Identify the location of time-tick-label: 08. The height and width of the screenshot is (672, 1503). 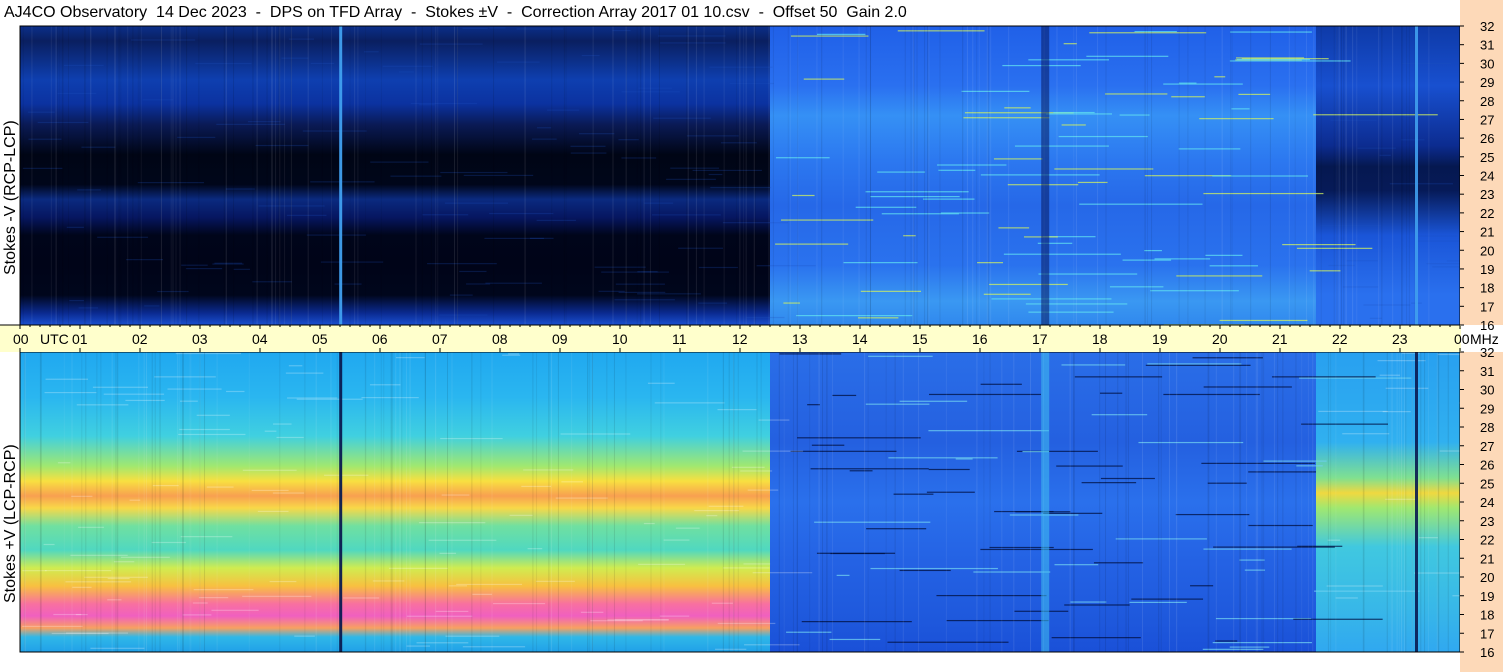
(500, 339).